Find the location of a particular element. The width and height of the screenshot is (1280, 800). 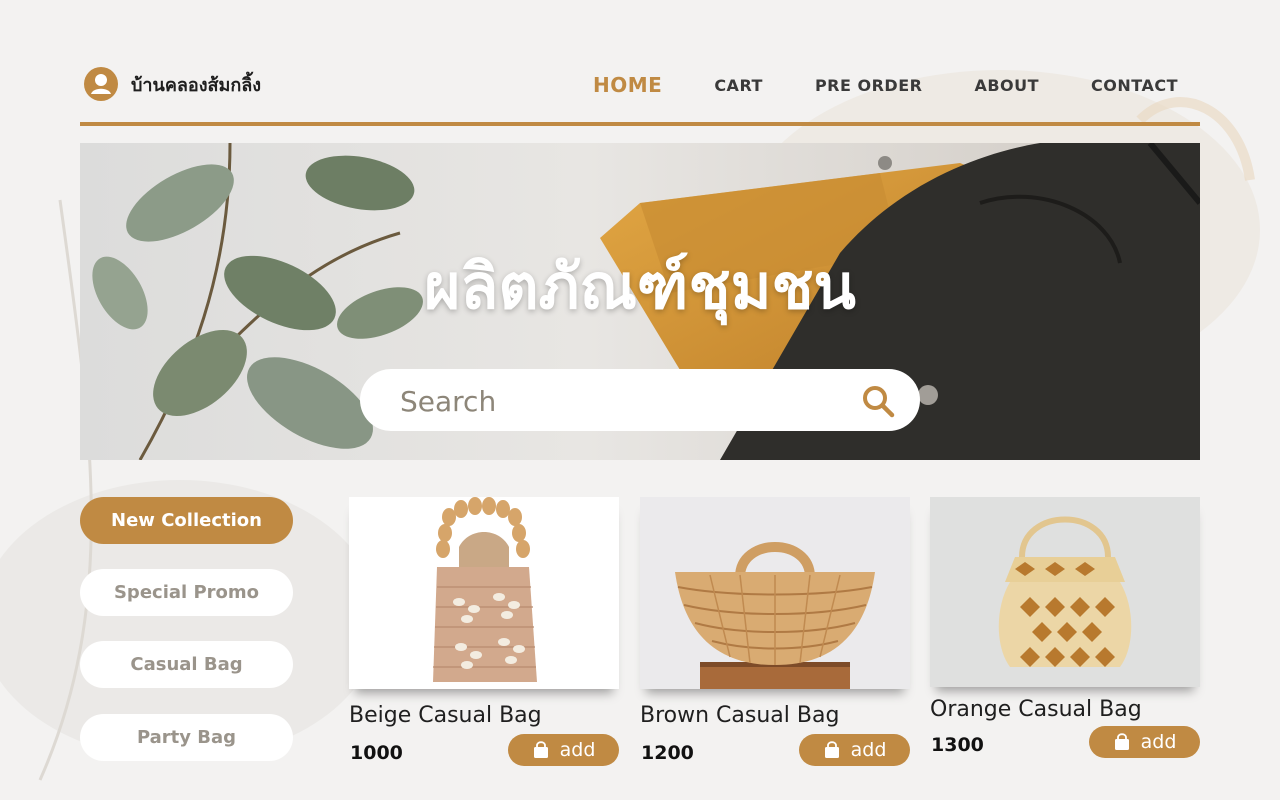

nav-pre-order: PRE ORDER is located at coordinates (869, 85).